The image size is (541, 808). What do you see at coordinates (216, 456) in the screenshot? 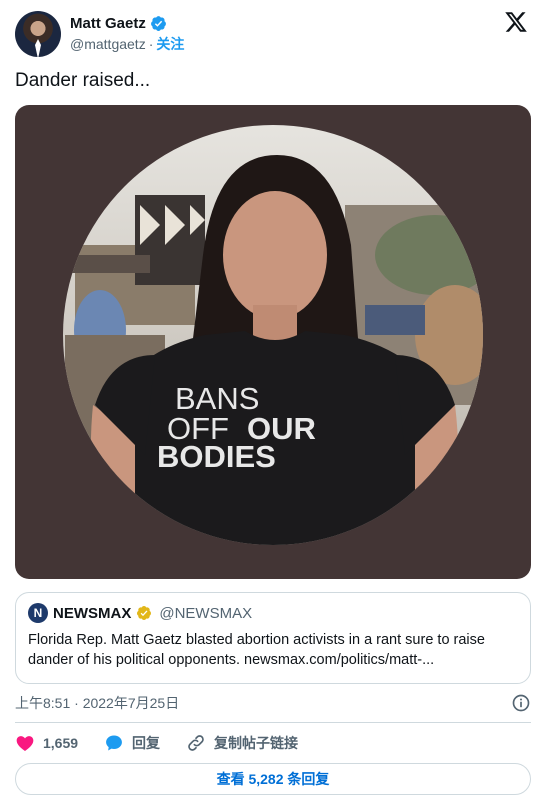
I see `shirt-text-bodies: BODIES` at bounding box center [216, 456].